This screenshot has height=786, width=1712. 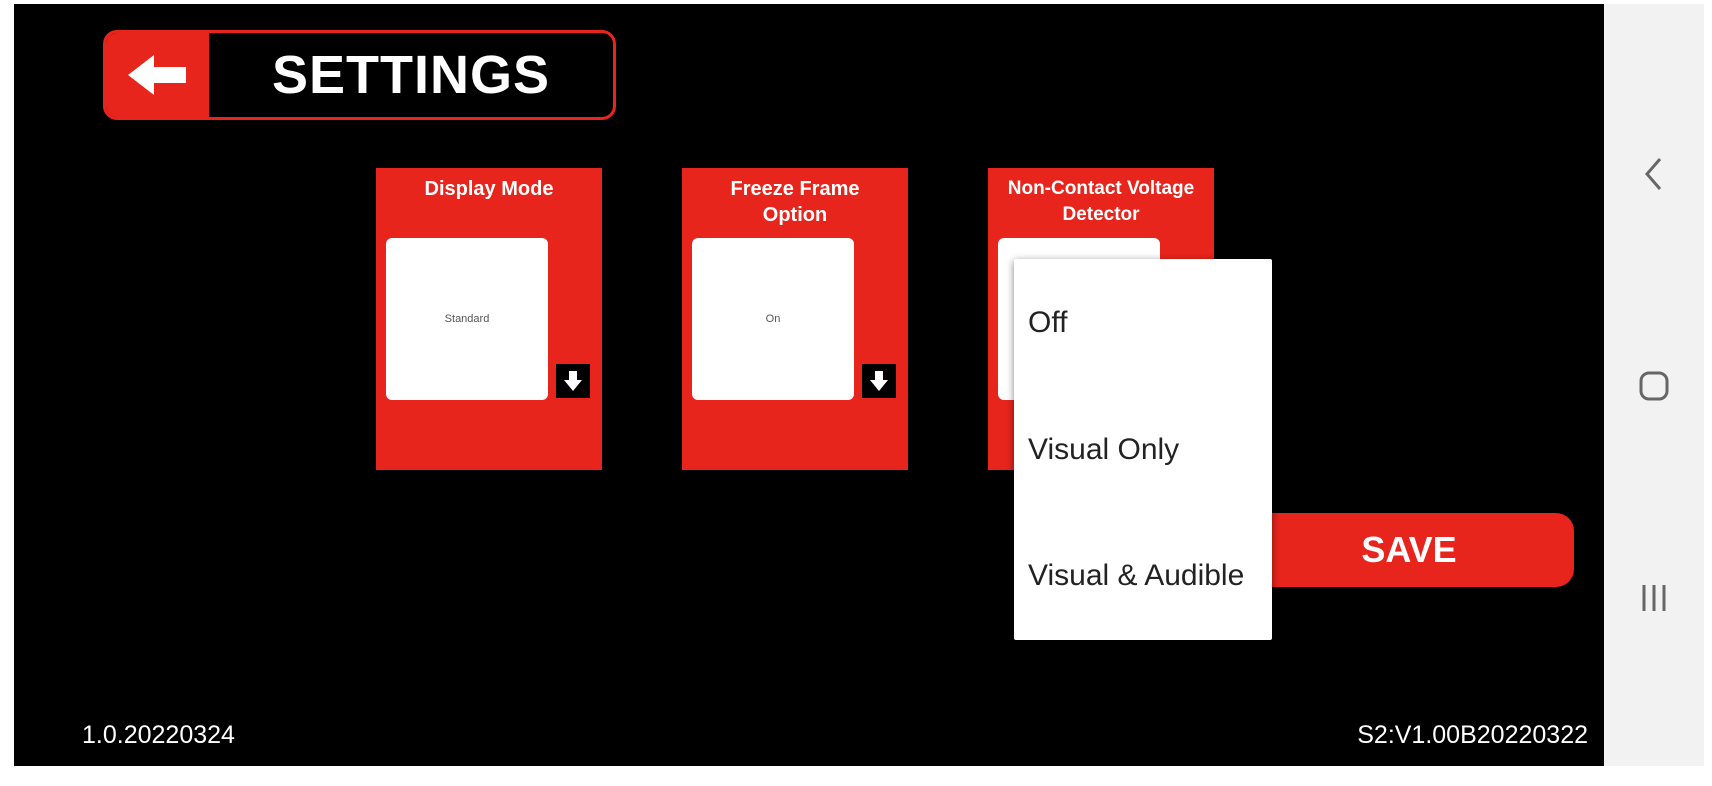 I want to click on back-button, so click(x=157, y=75).